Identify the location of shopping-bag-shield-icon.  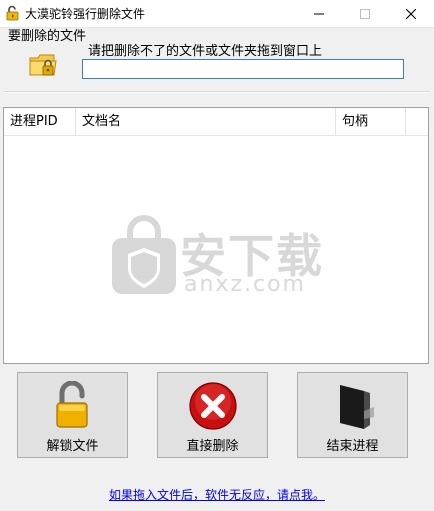
(144, 255).